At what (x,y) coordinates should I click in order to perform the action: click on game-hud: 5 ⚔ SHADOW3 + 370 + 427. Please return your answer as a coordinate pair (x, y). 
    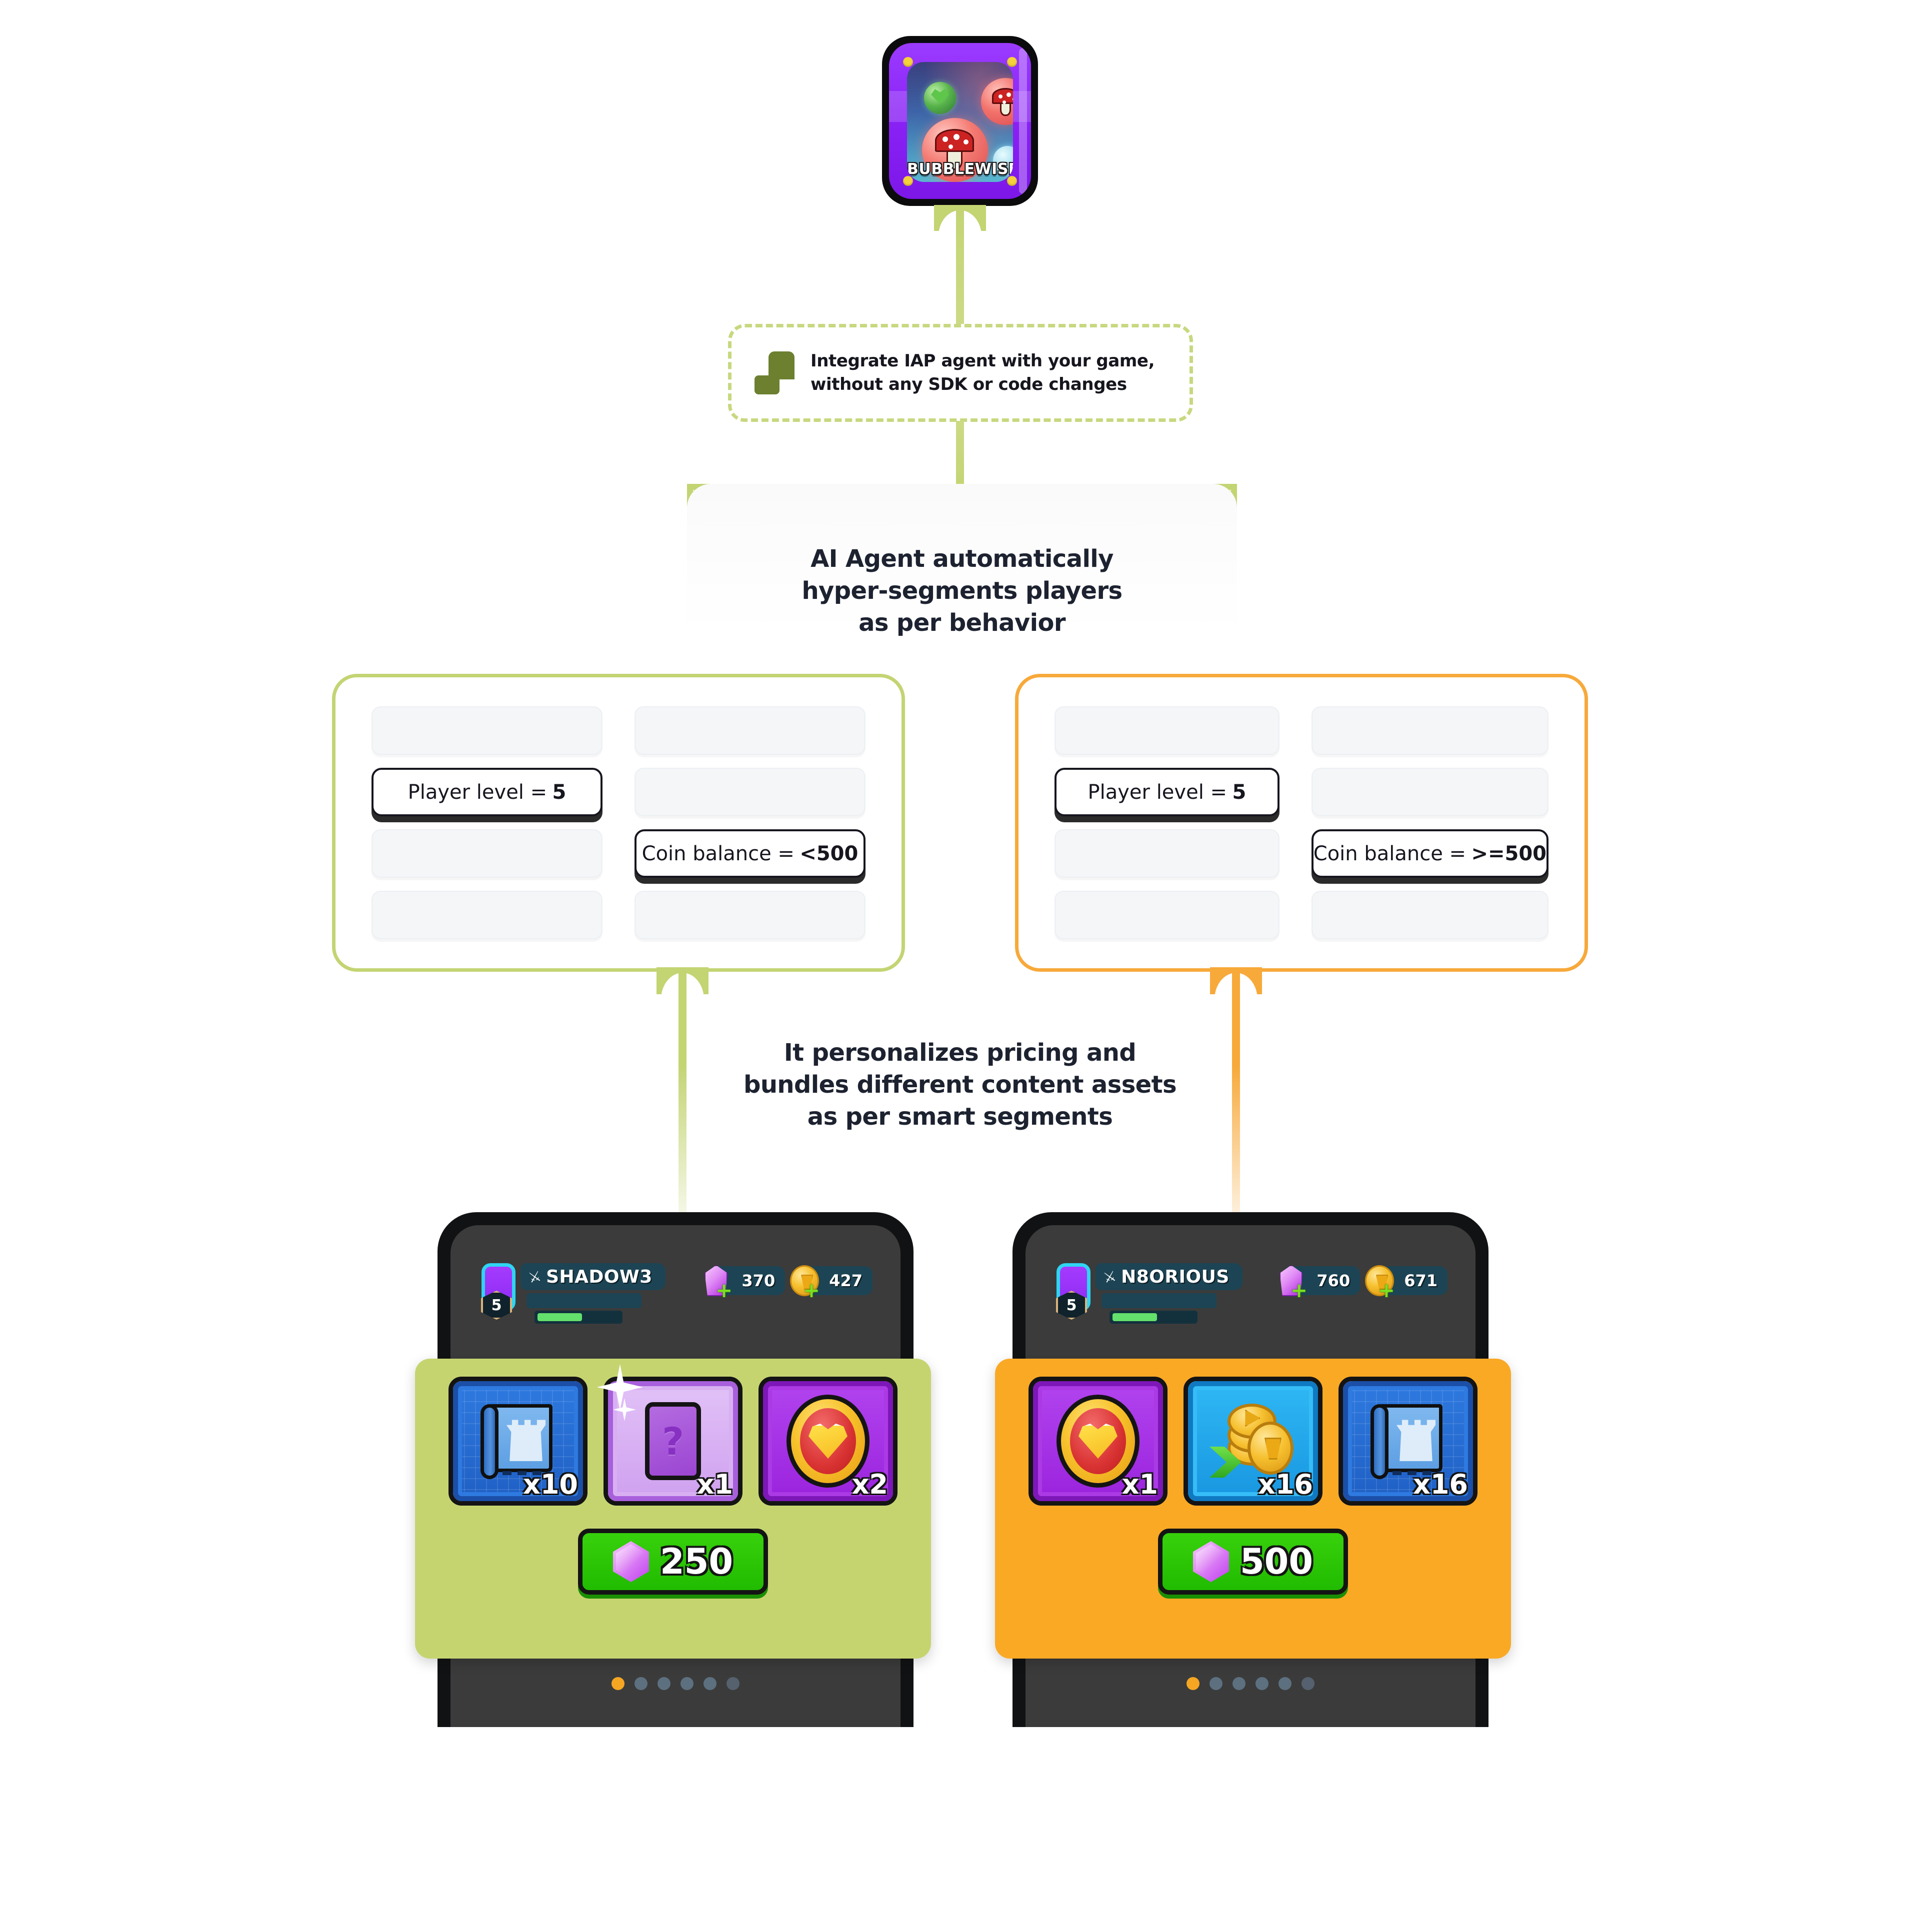
    Looking at the image, I should click on (675, 1293).